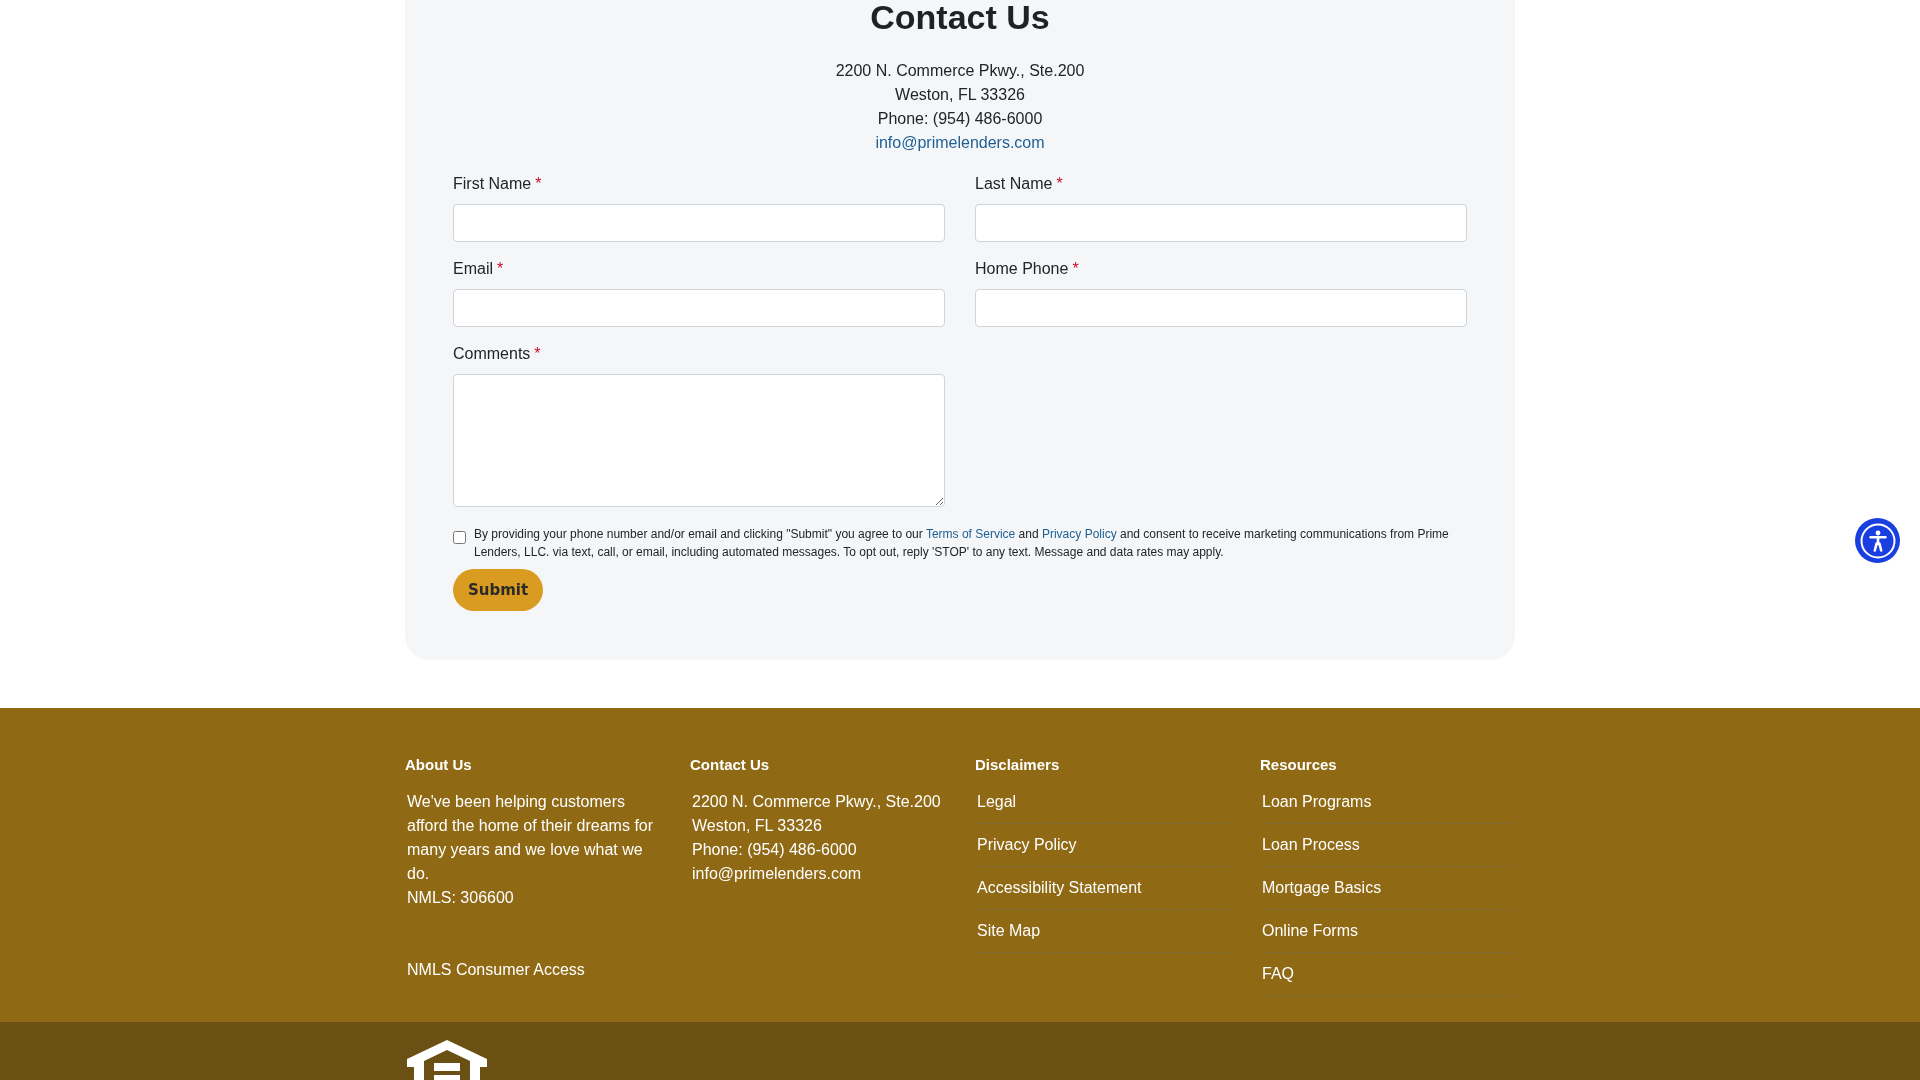 This screenshot has height=1080, width=1920. What do you see at coordinates (1310, 931) in the screenshot?
I see `footer-link: Online Forms` at bounding box center [1310, 931].